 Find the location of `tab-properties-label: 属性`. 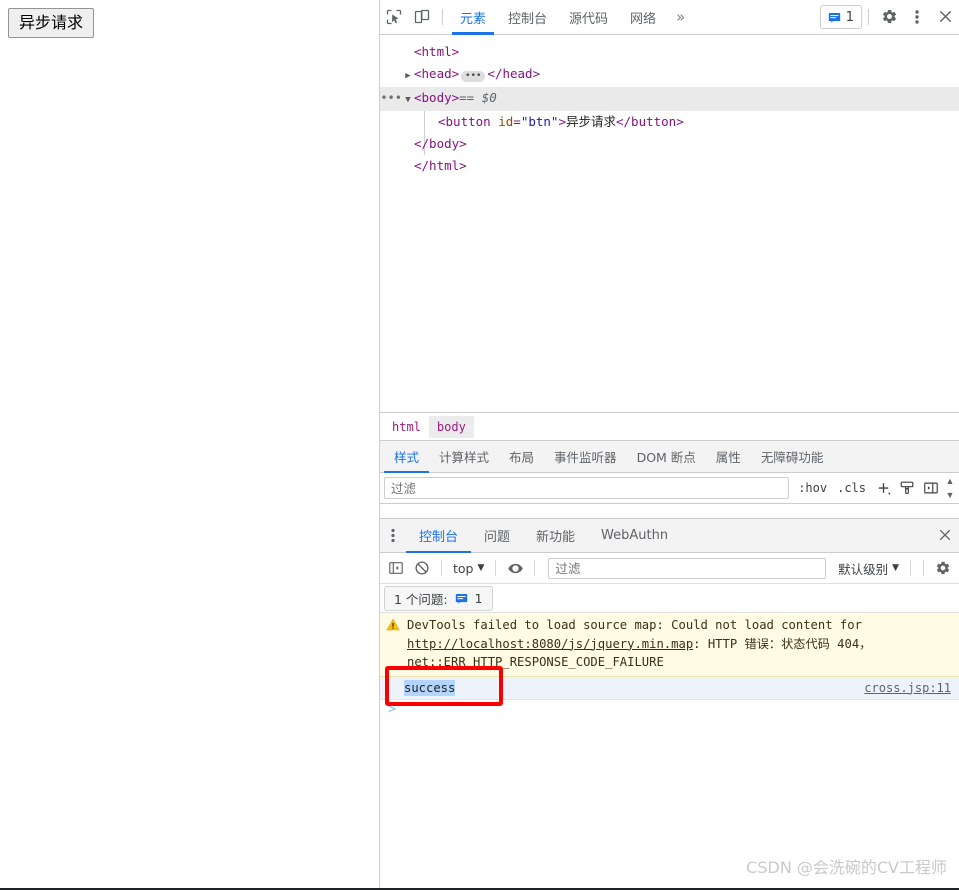

tab-properties-label: 属性 is located at coordinates (728, 457).